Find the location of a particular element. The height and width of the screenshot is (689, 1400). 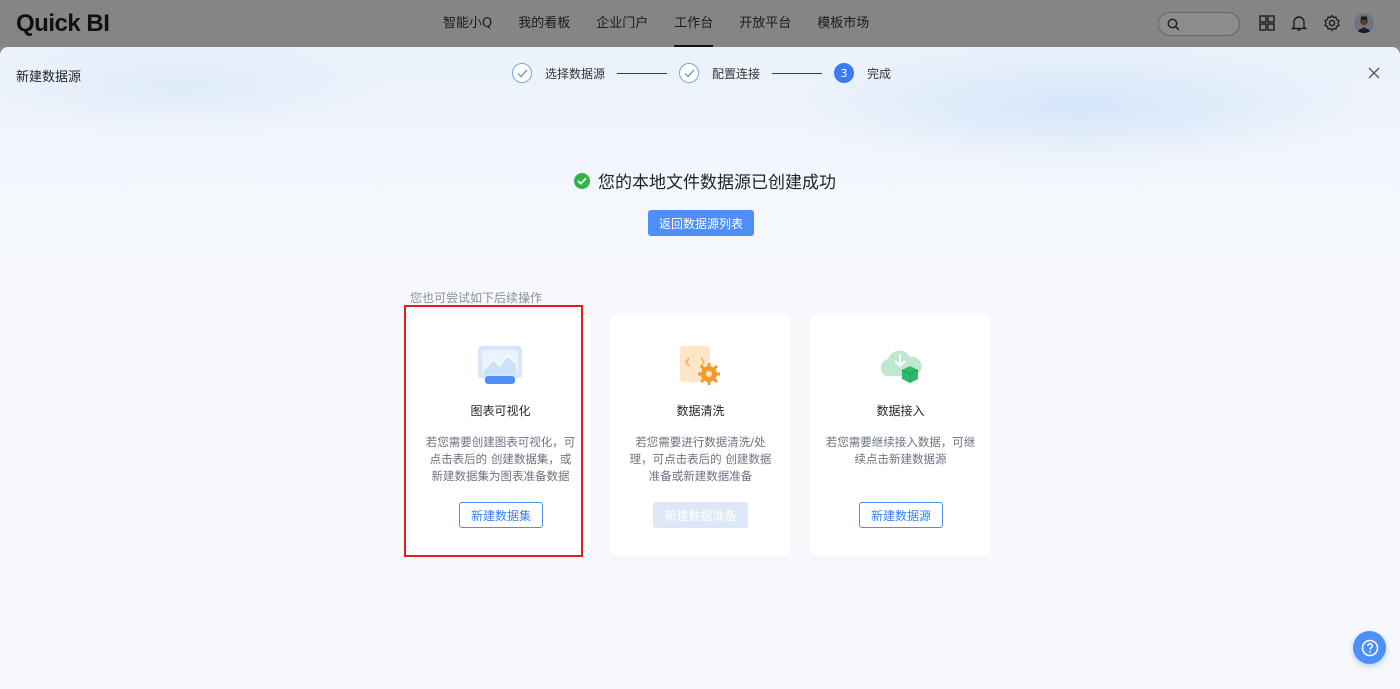

check-circle-icon is located at coordinates (582, 180).